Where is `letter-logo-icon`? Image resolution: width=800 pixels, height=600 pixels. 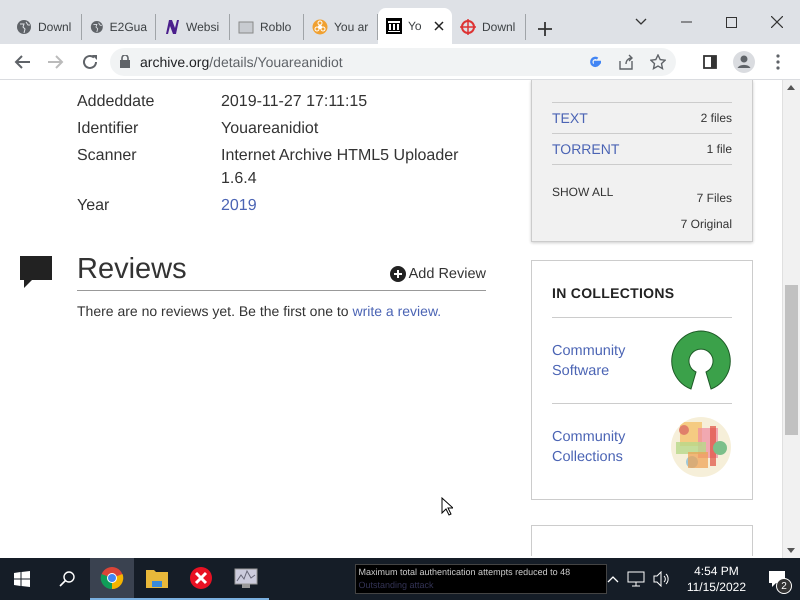 letter-logo-icon is located at coordinates (172, 27).